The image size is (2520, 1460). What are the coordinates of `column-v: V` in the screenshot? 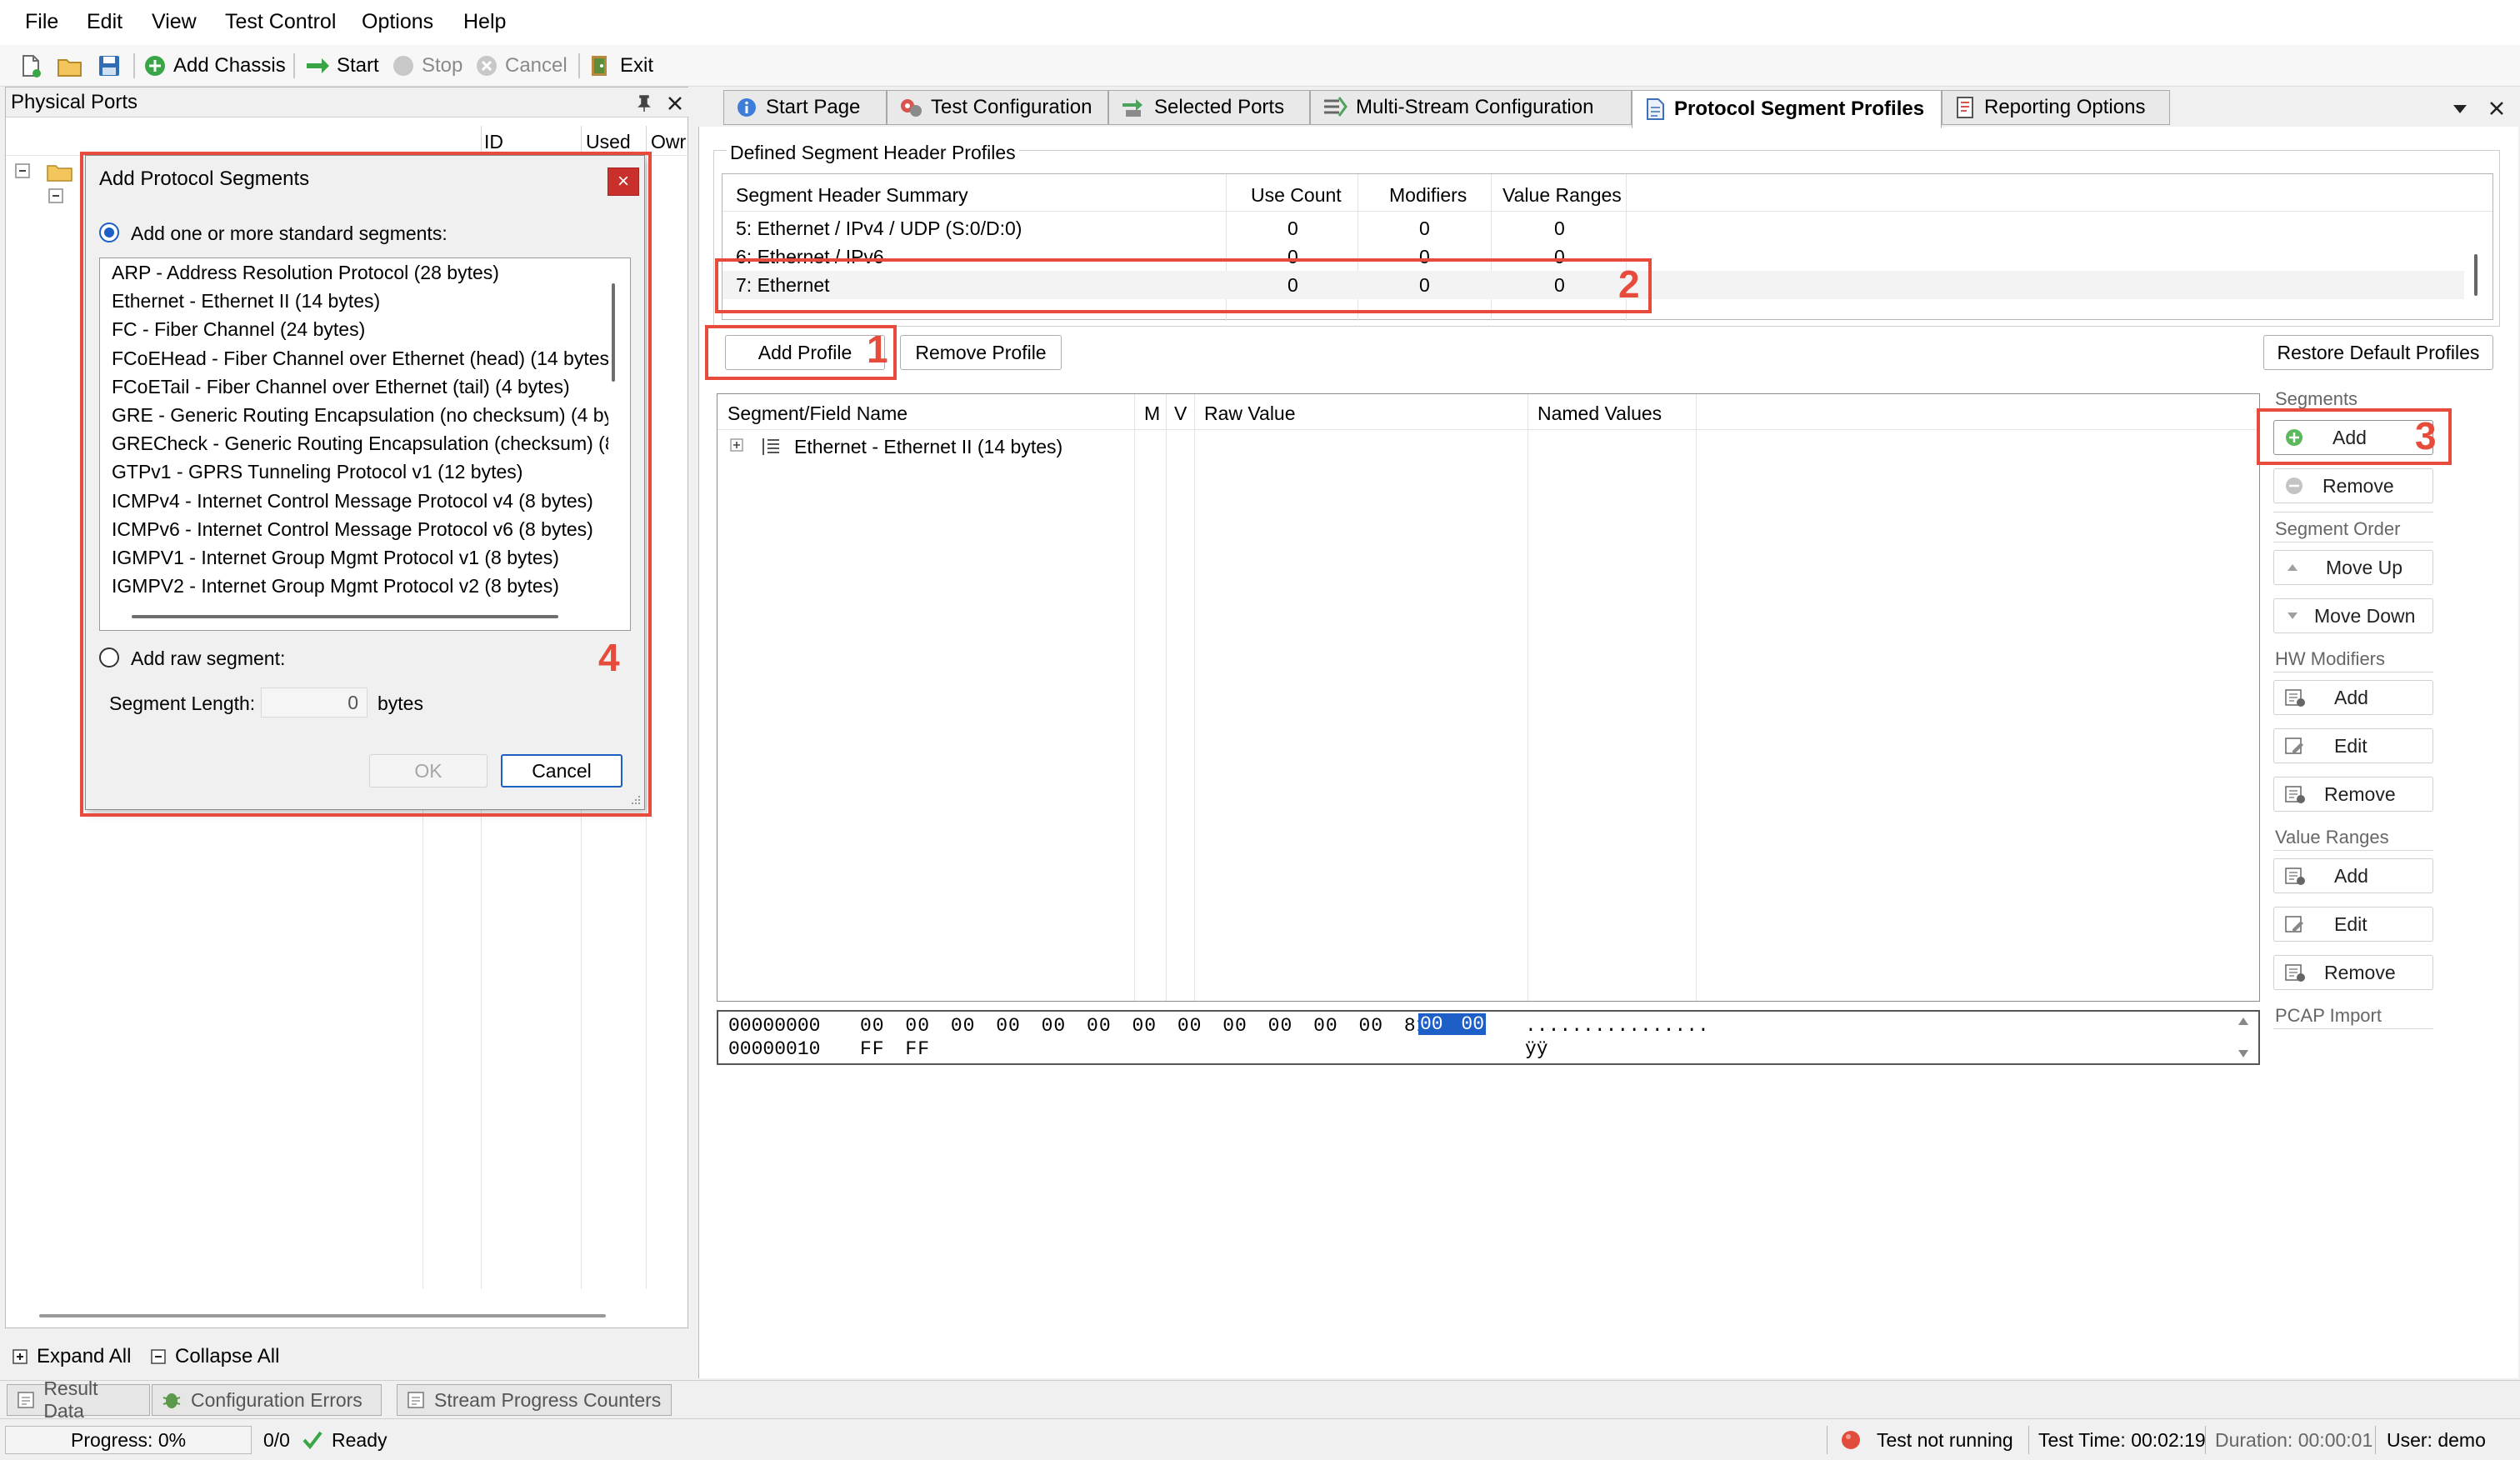 It's located at (1180, 413).